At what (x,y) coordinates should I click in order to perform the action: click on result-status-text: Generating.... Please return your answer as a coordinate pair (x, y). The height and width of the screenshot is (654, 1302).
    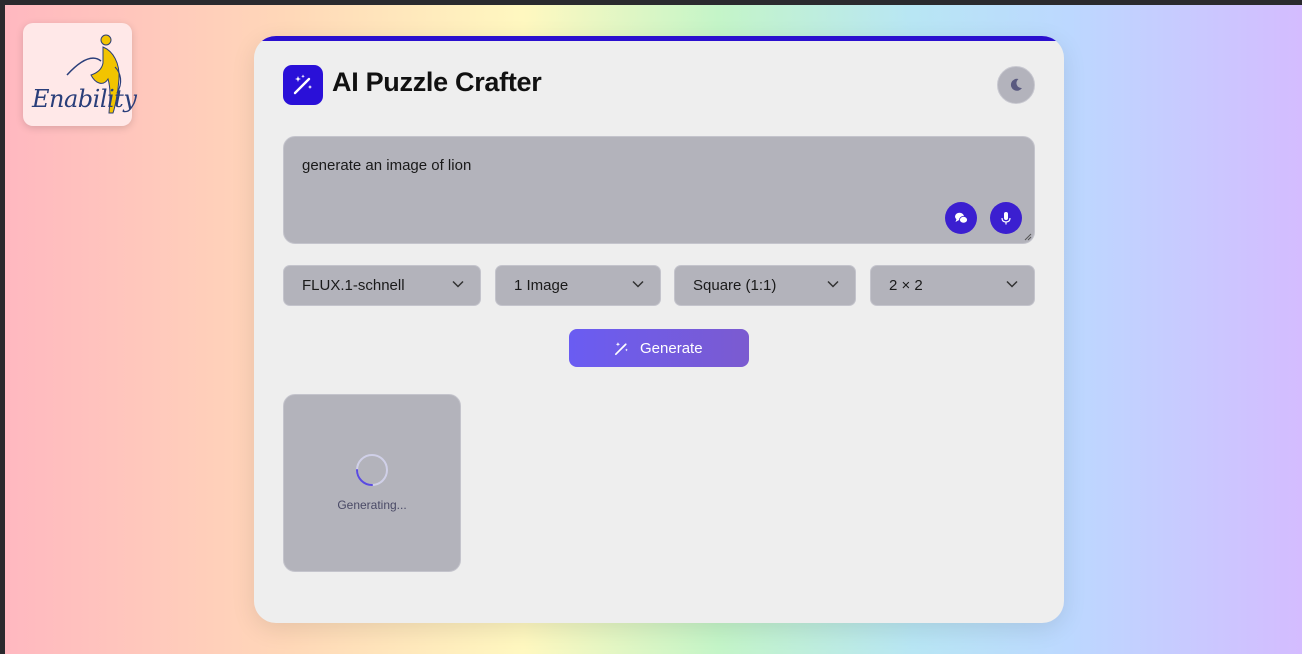
    Looking at the image, I should click on (372, 505).